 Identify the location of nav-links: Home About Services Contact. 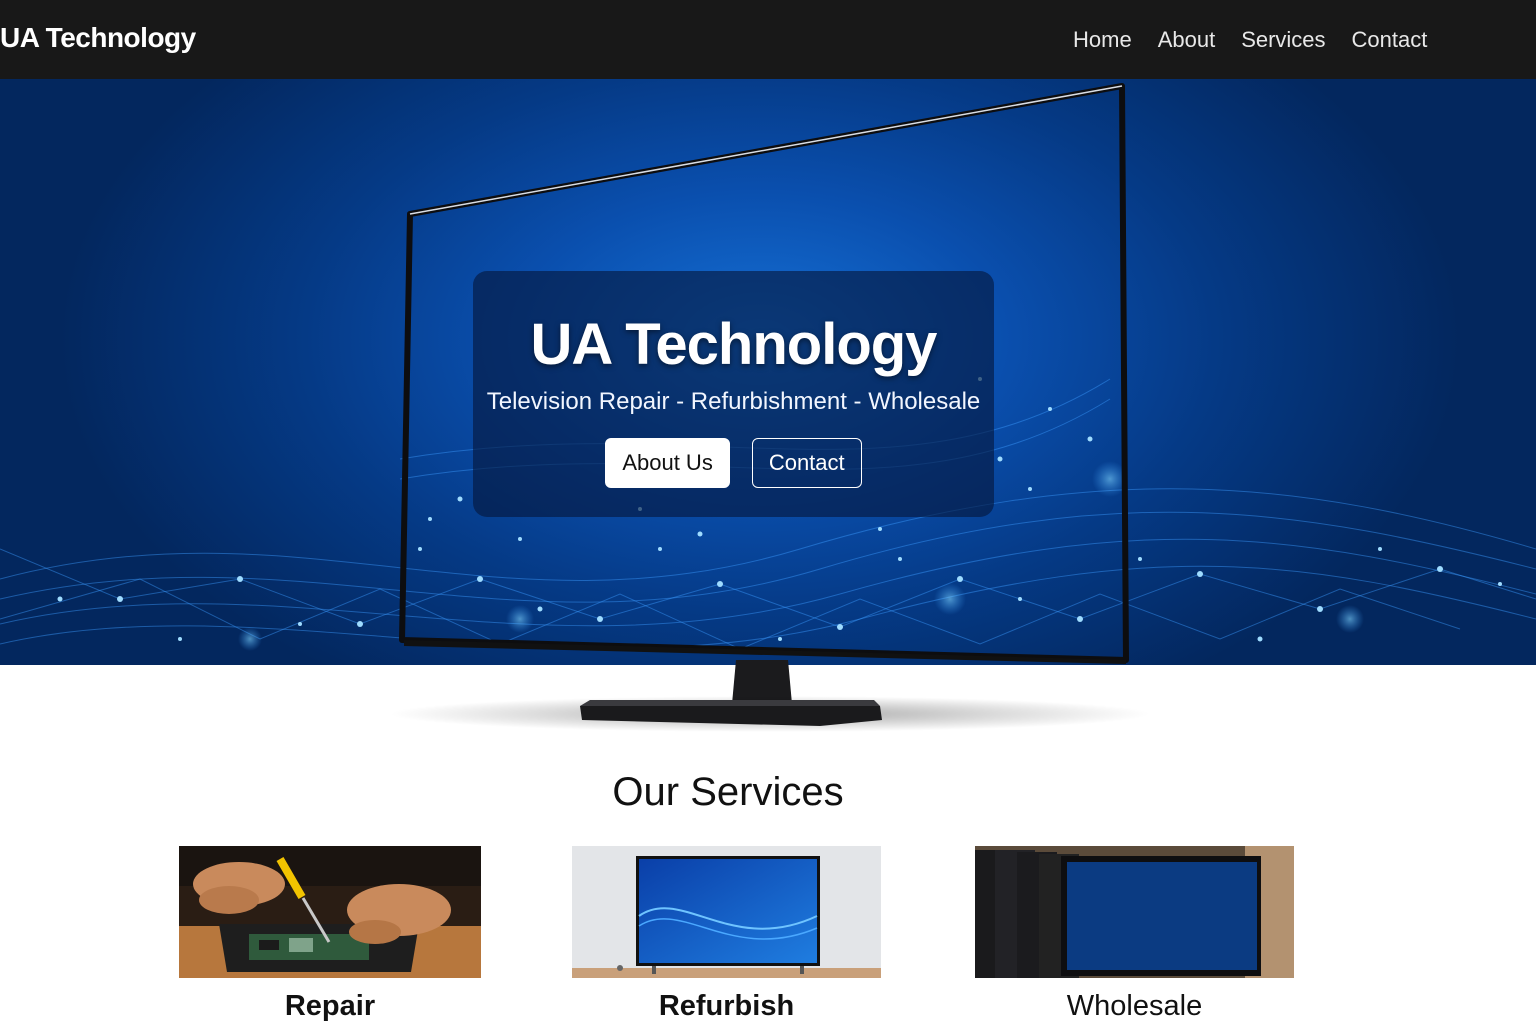
(1250, 40).